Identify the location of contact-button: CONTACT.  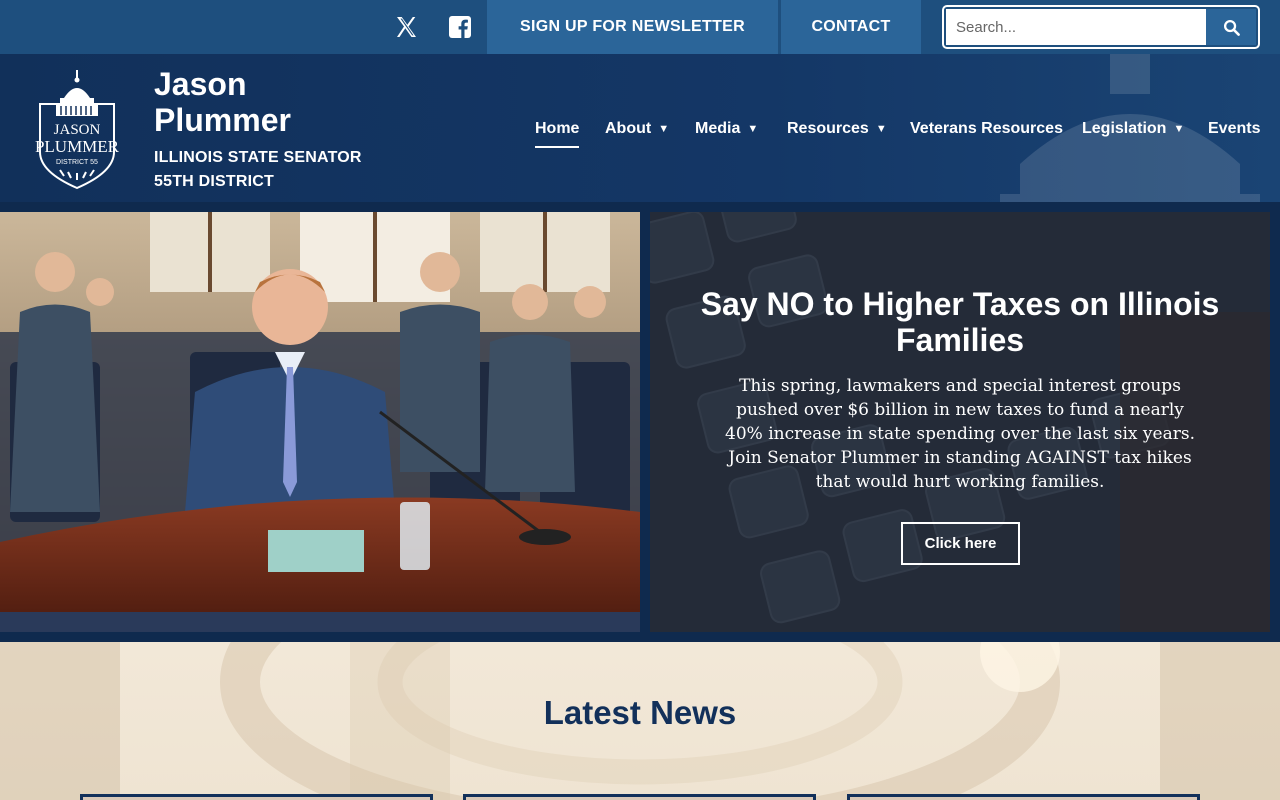
(851, 27).